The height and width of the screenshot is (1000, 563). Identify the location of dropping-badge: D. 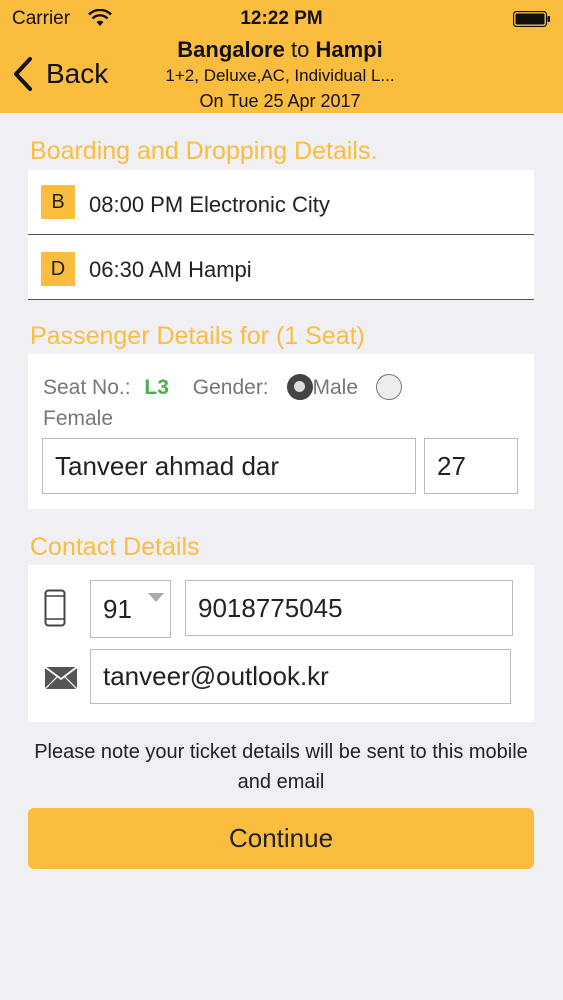
(58, 269).